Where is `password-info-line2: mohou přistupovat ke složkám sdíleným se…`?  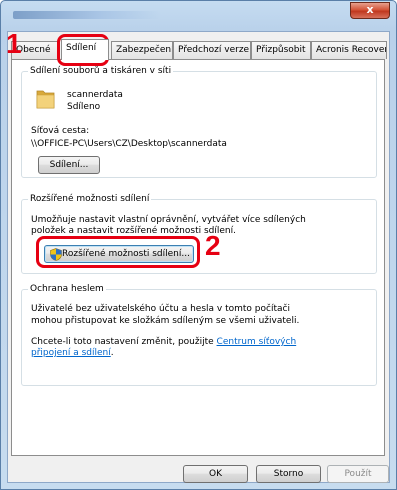 password-info-line2: mohou přistupovat ke složkám sdíleným se… is located at coordinates (165, 321).